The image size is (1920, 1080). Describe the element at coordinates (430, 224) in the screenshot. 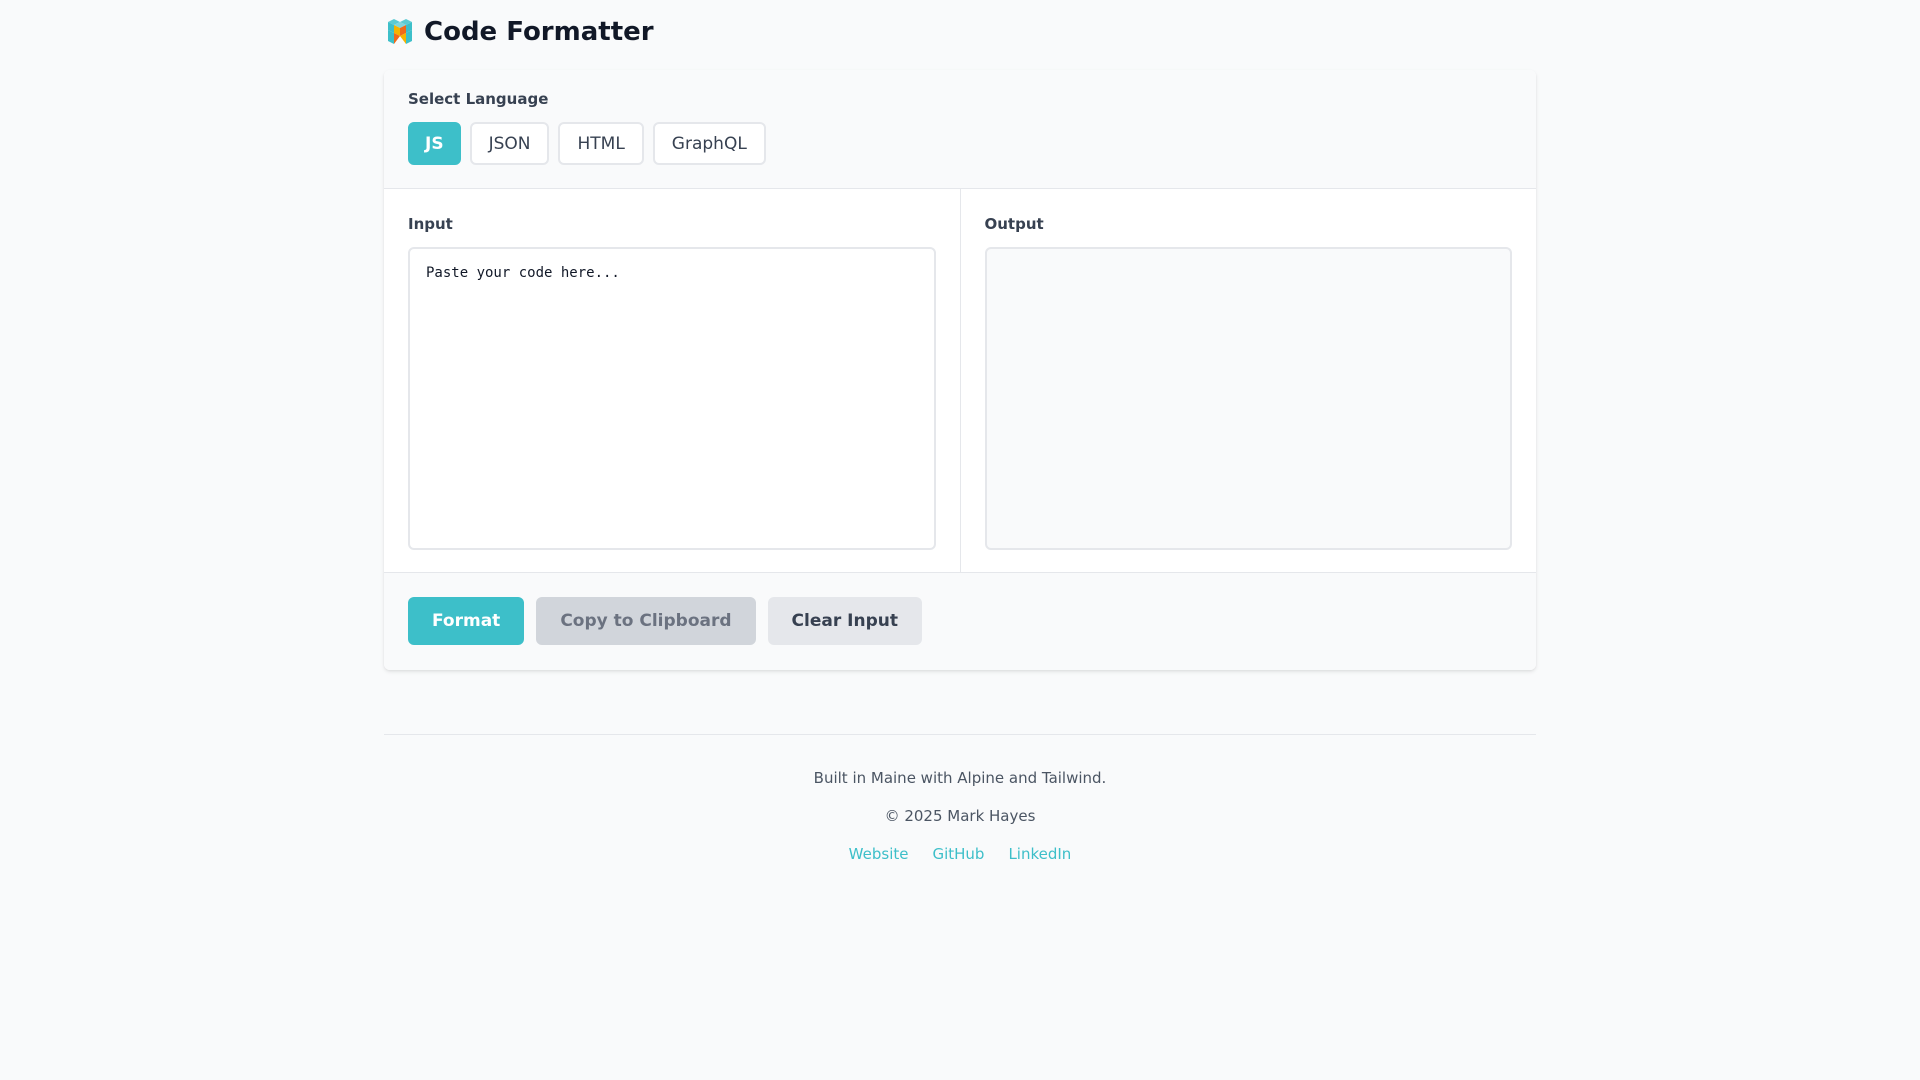

I see `input-label: Input` at that location.